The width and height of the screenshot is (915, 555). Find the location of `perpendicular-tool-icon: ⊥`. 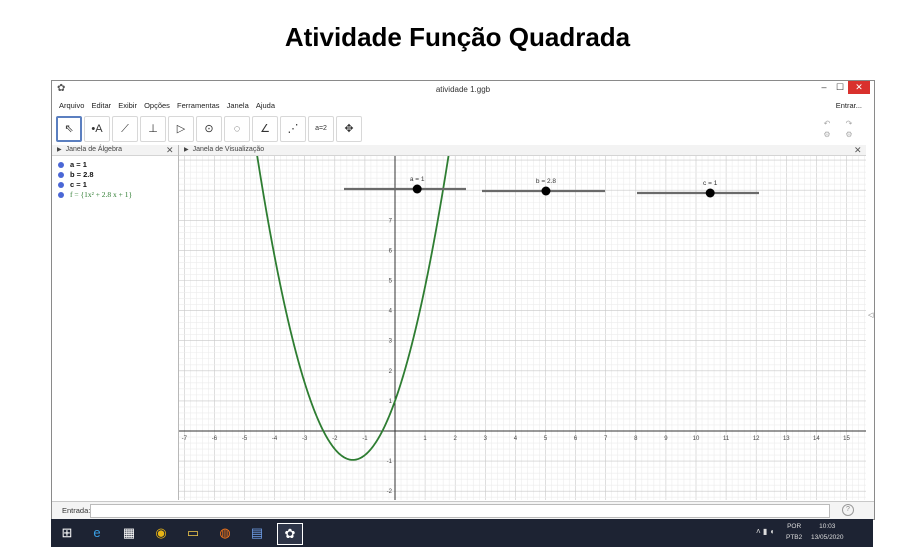

perpendicular-tool-icon: ⊥ is located at coordinates (153, 129).